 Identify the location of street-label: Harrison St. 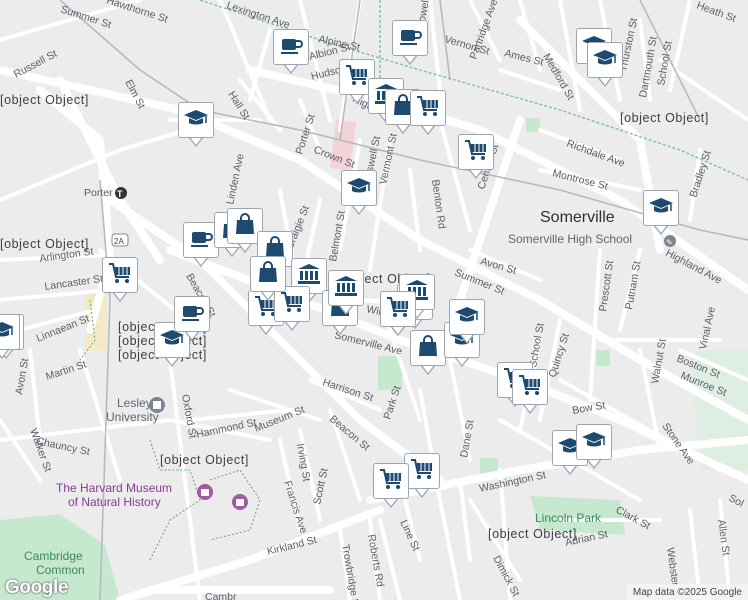
(348, 390).